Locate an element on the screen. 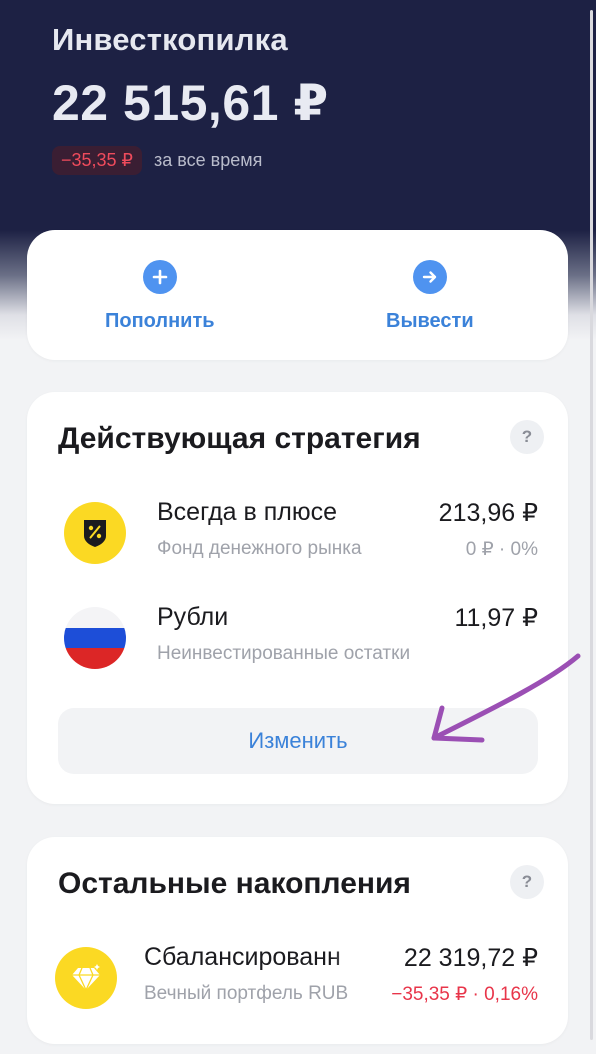 The width and height of the screenshot is (596, 1054). change-badge: −35,35 ₽ is located at coordinates (97, 160).